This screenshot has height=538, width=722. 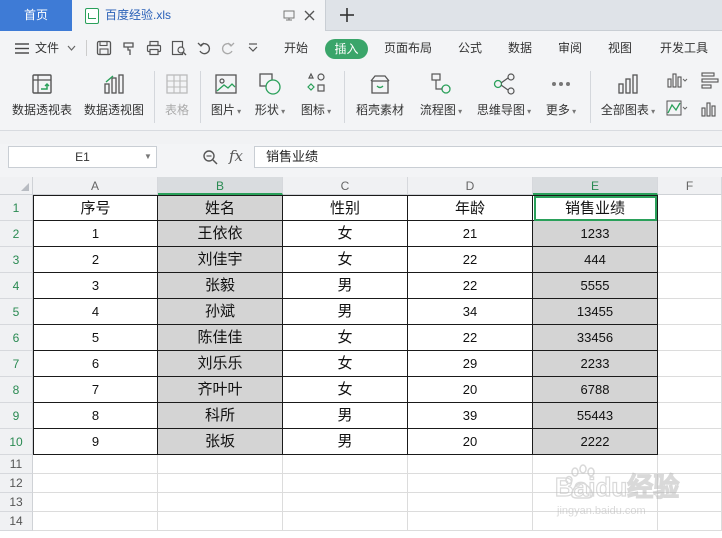 I want to click on row-header-2: 2, so click(x=16, y=234).